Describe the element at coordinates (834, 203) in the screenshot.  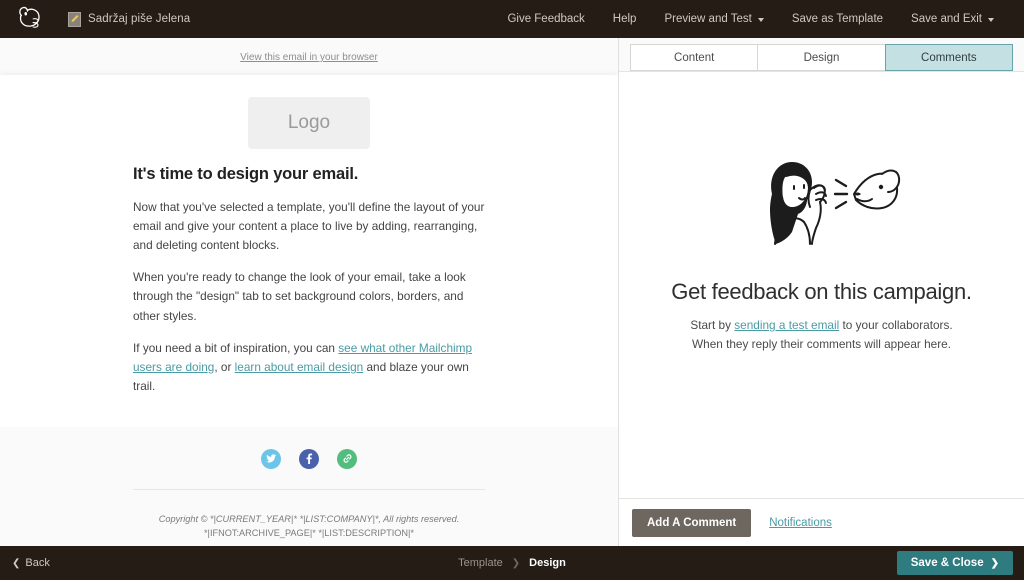
I see `woman-listening-to-dog-illustration` at that location.